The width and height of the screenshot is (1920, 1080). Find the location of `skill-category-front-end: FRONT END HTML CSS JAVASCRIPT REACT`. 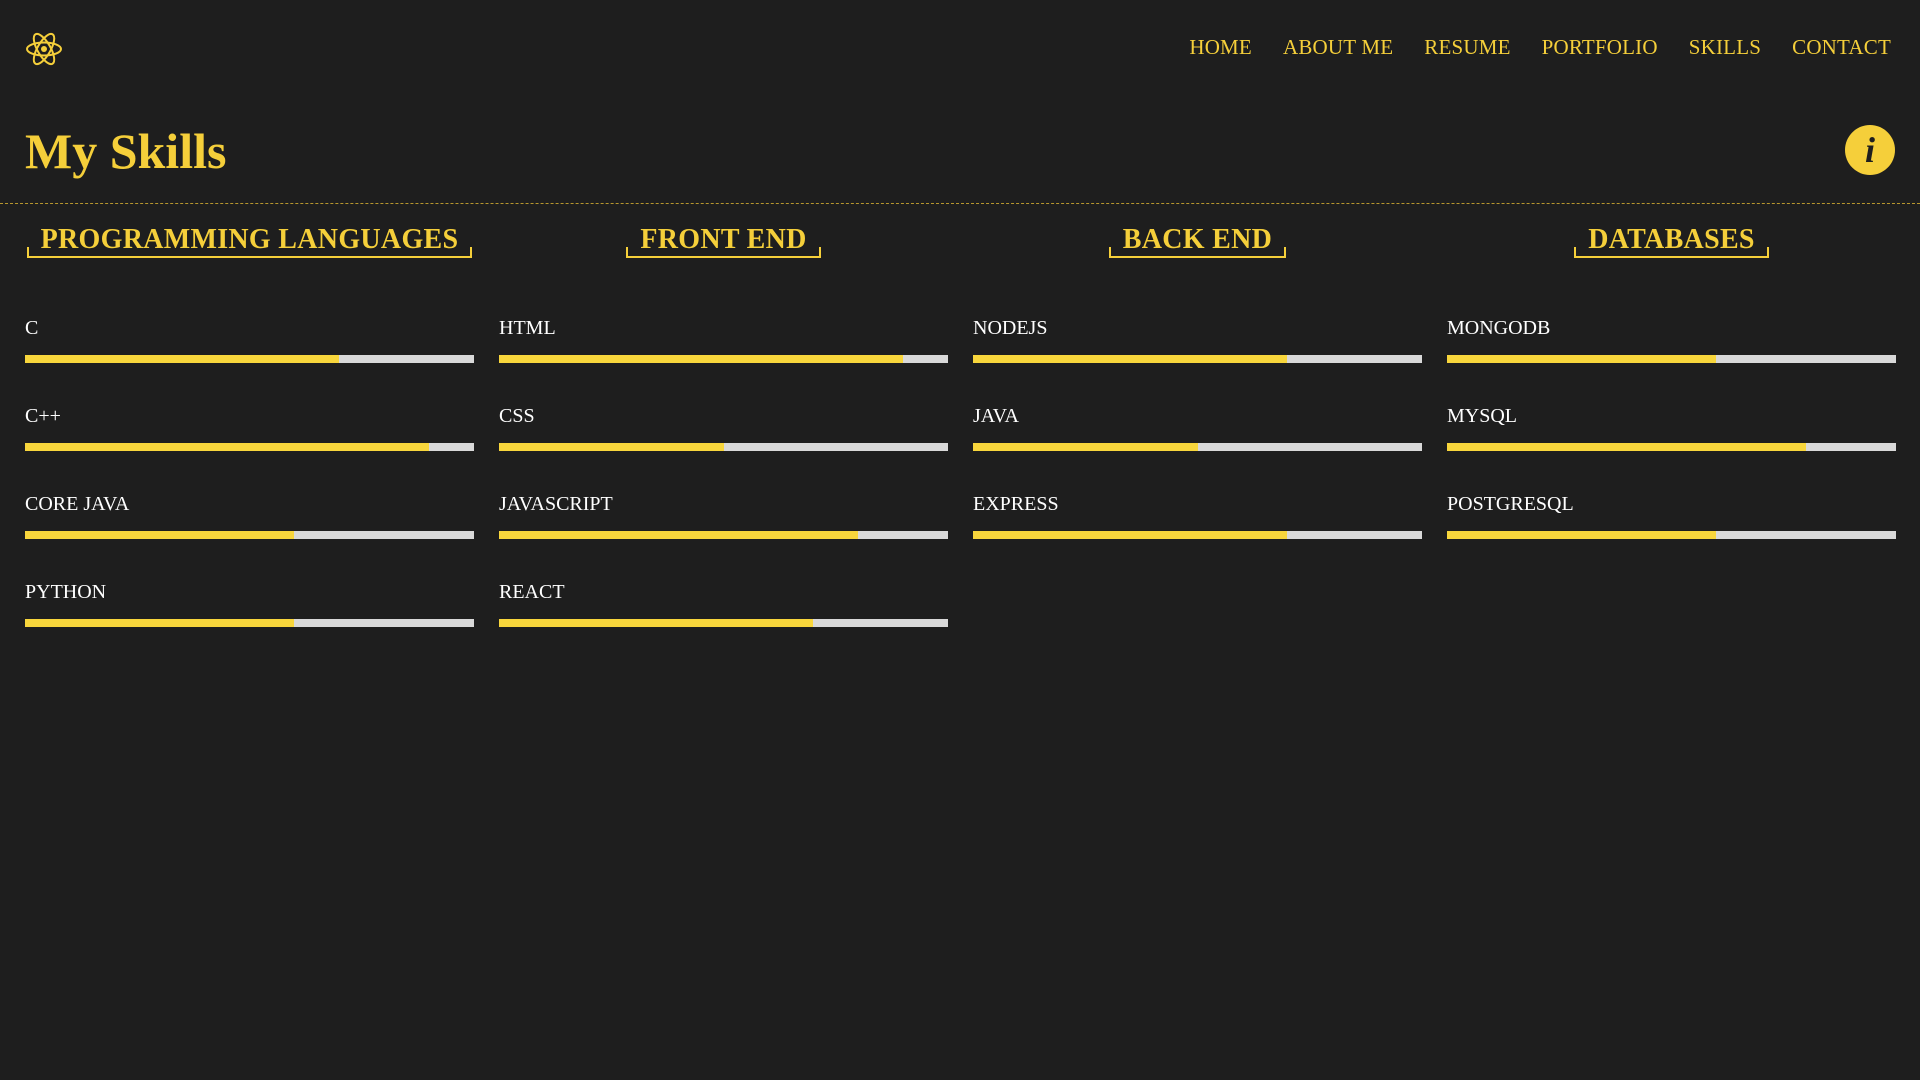

skill-category-front-end: FRONT END HTML CSS JAVASCRIPT REACT is located at coordinates (723, 447).